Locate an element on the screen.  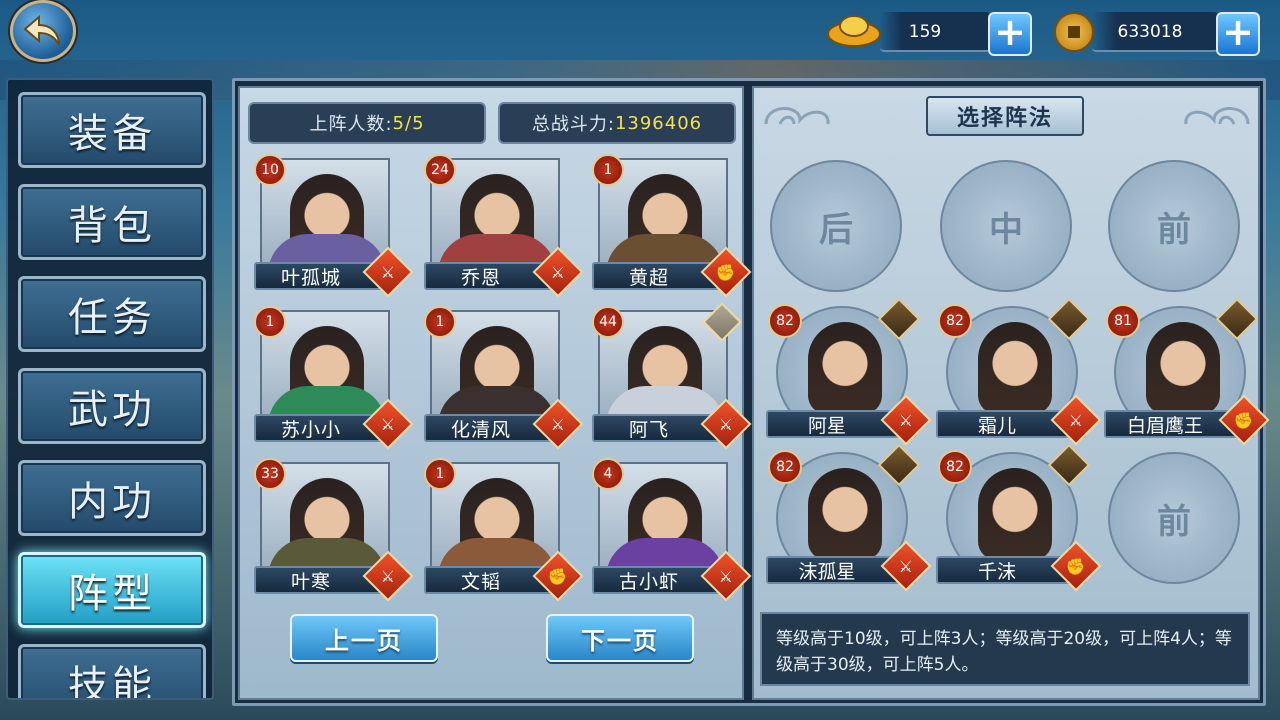
sidebar: 装备 背包 任务 武功 内功 阵型 技能 is located at coordinates (110, 389).